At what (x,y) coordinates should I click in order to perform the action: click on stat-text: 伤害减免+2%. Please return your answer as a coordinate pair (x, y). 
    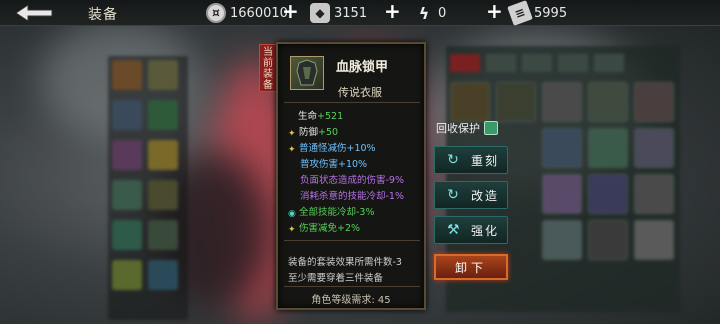
    Looking at the image, I should click on (330, 228).